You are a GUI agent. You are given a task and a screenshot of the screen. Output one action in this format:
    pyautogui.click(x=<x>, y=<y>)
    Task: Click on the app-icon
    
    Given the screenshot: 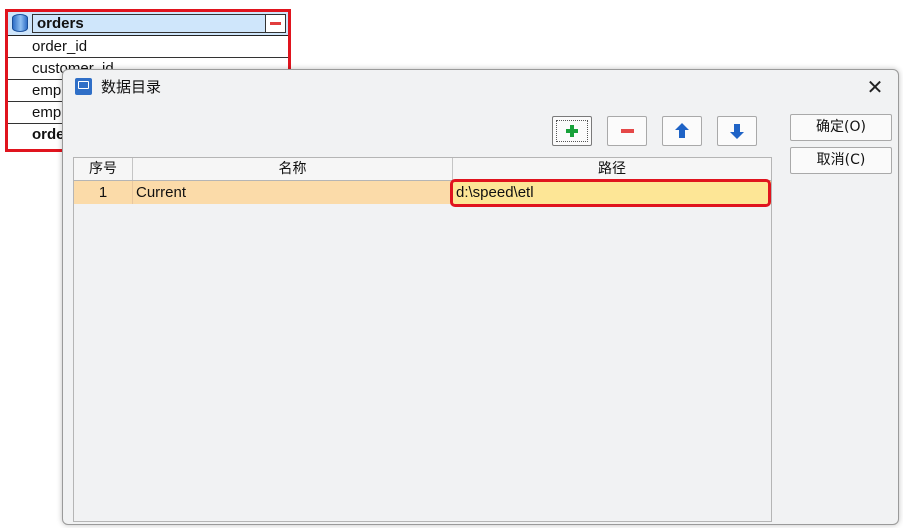 What is the action you would take?
    pyautogui.click(x=83, y=86)
    